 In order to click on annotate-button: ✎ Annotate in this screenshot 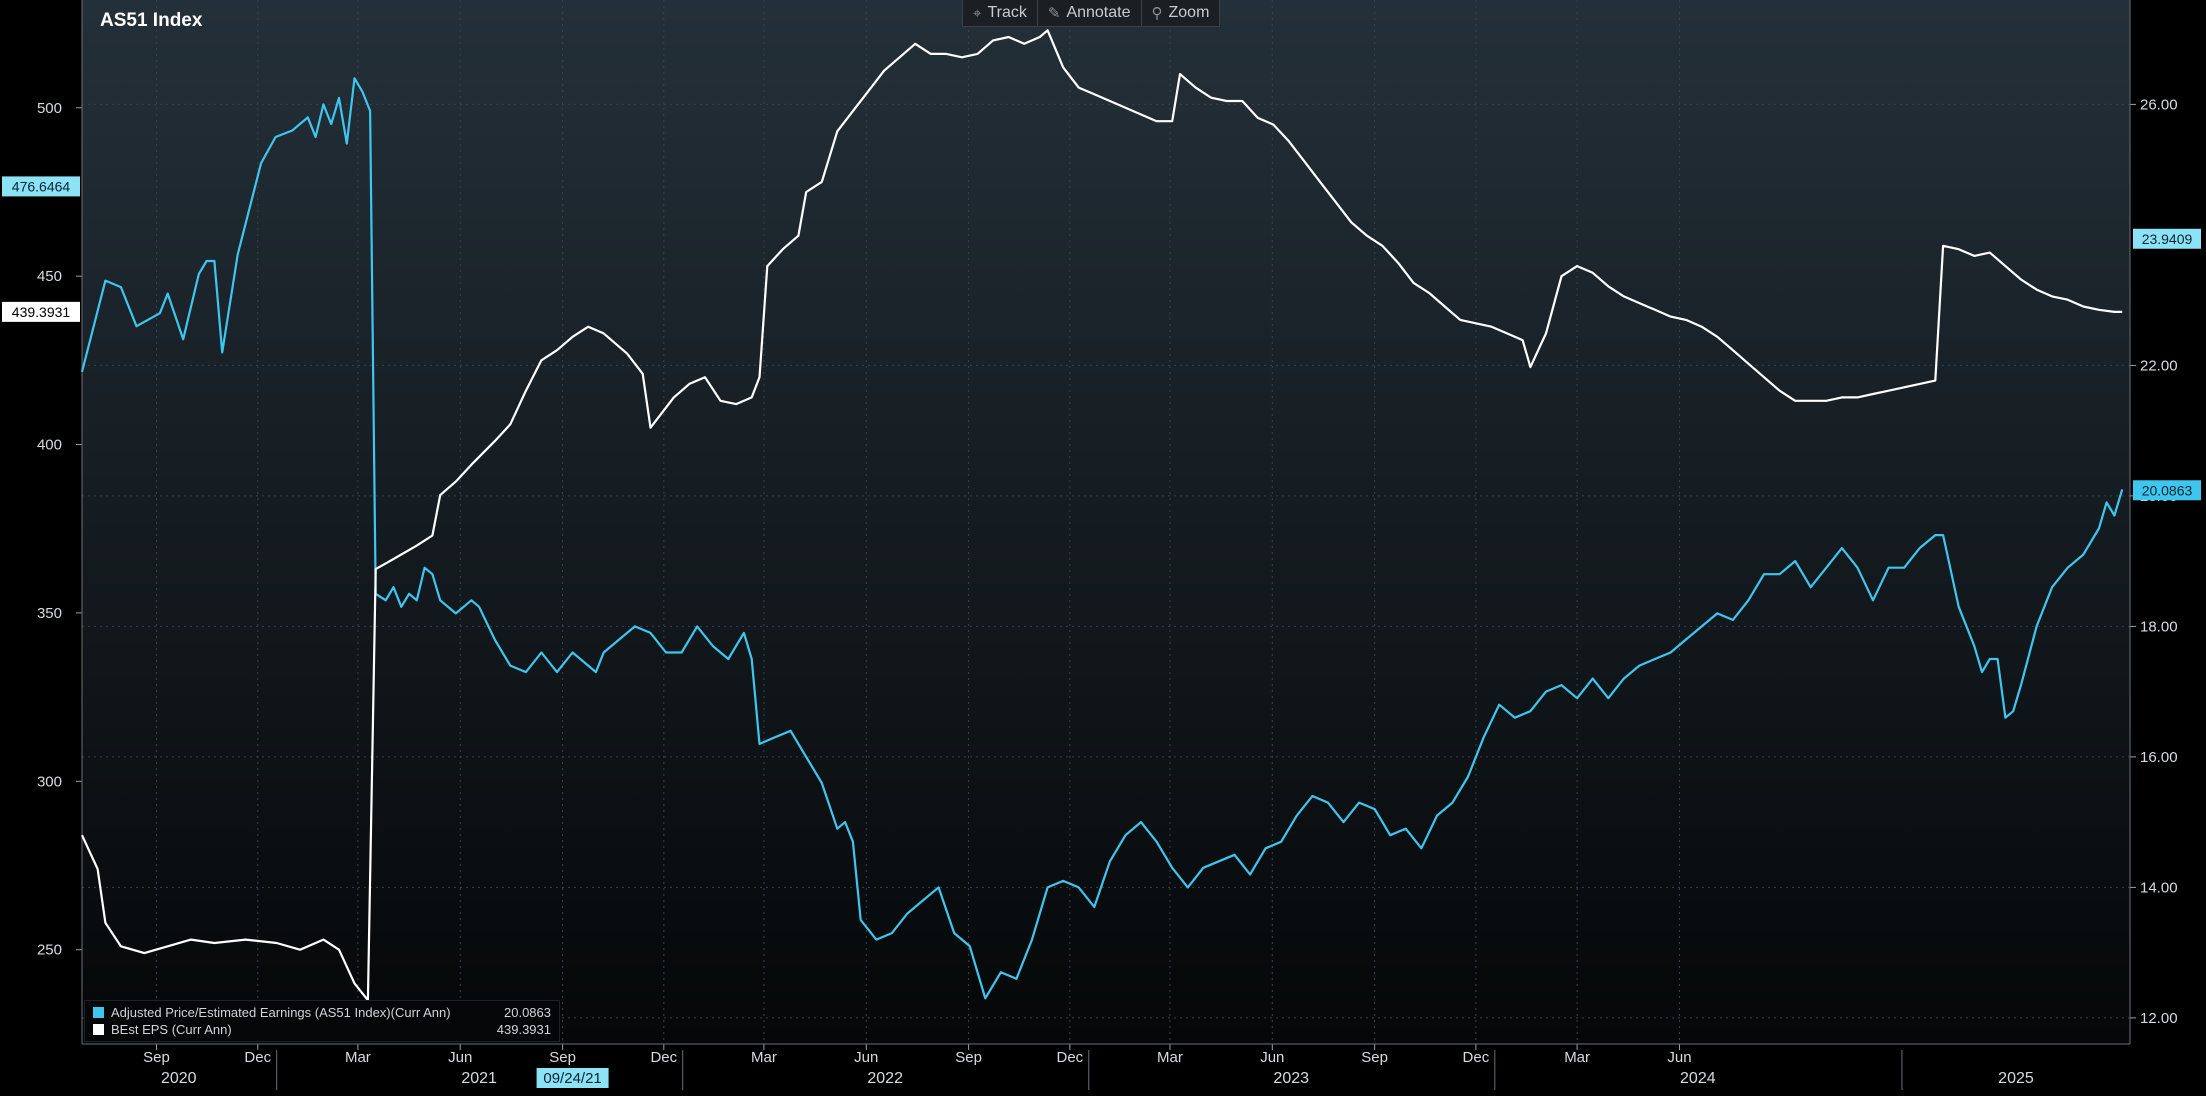, I will do `click(1090, 13)`.